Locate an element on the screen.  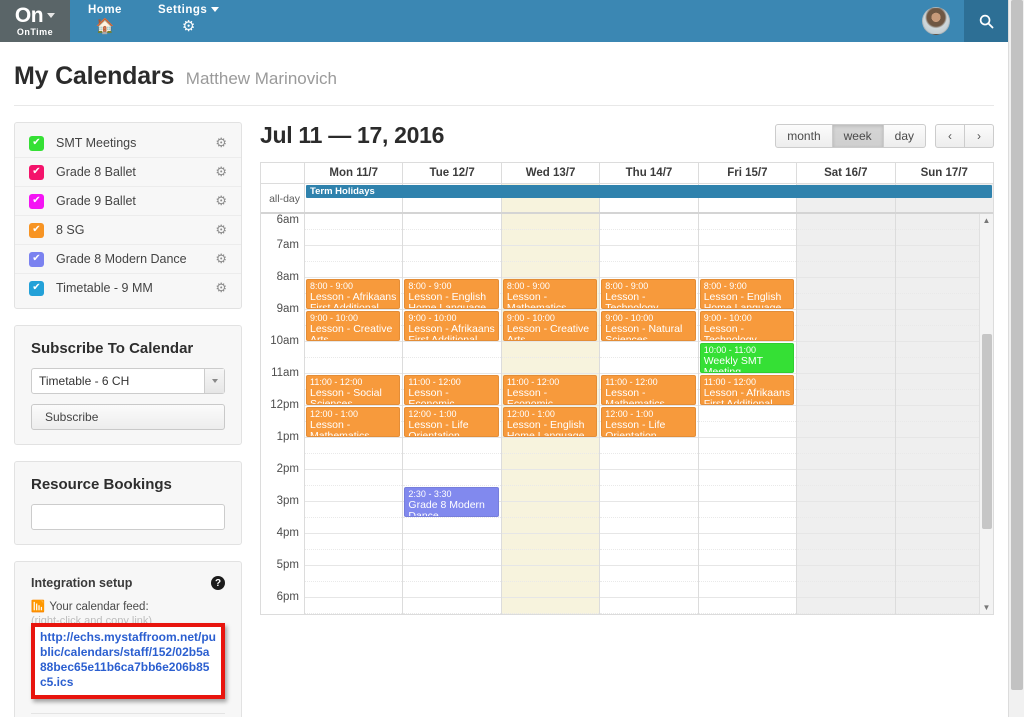
calendar-list-item: Timetable - 9 MM ⚙ is located at coordinates (128, 288).